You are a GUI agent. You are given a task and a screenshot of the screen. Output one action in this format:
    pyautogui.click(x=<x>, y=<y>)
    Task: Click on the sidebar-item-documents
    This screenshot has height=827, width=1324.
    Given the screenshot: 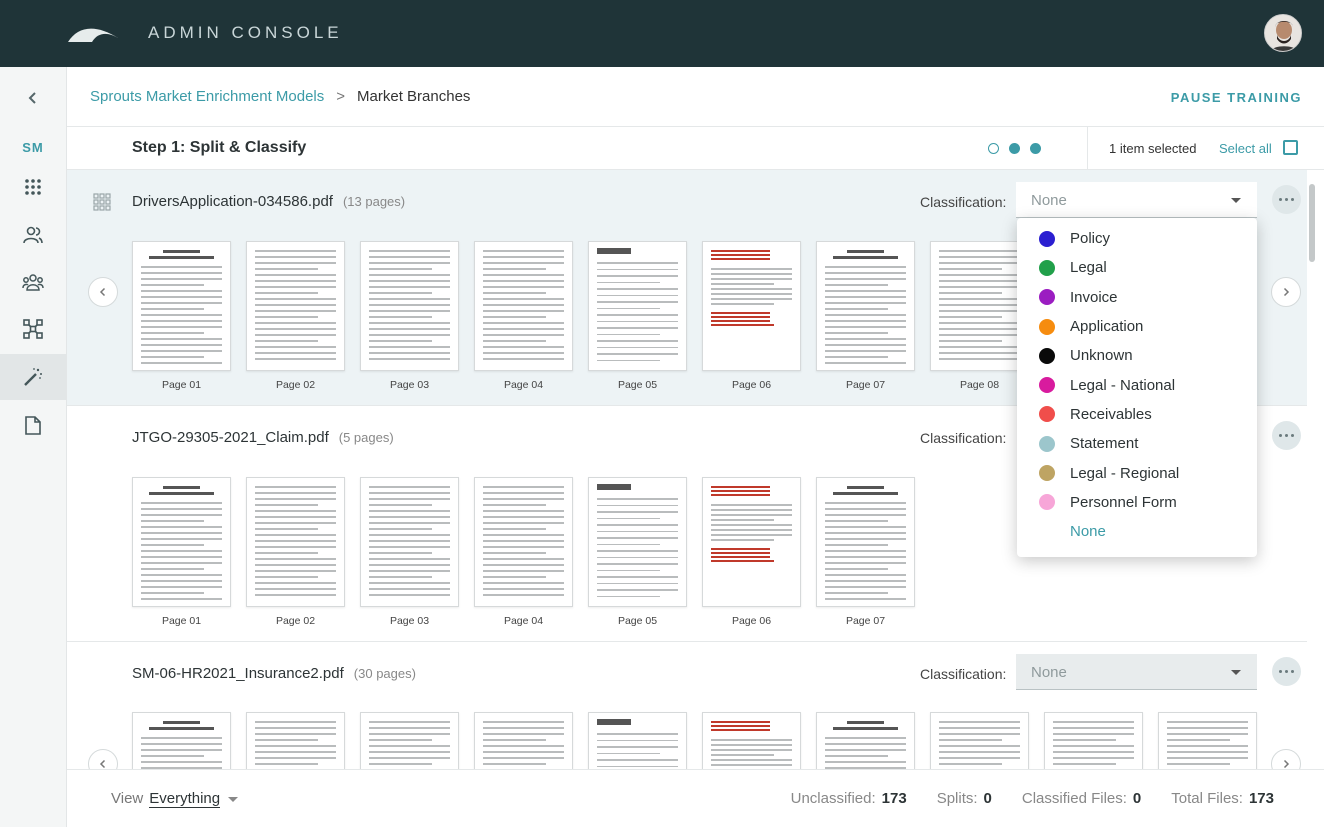 What is the action you would take?
    pyautogui.click(x=33, y=425)
    